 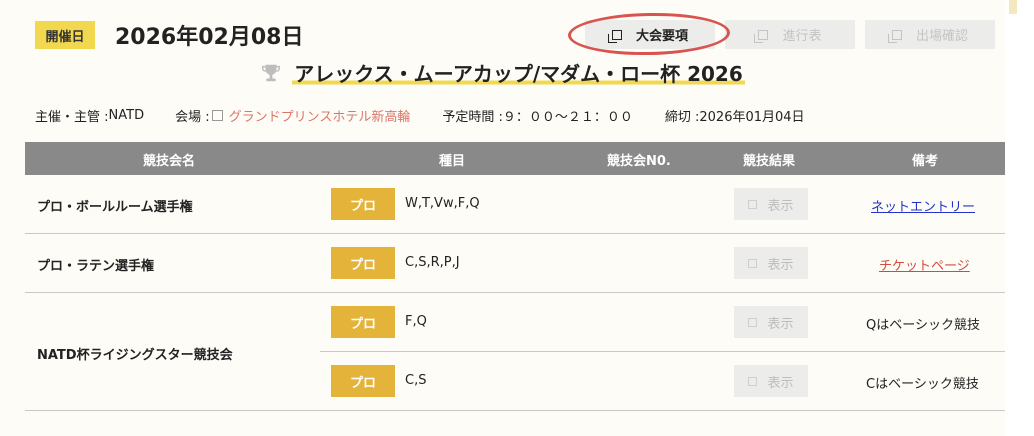 I want to click on trophy-icon, so click(x=271, y=72).